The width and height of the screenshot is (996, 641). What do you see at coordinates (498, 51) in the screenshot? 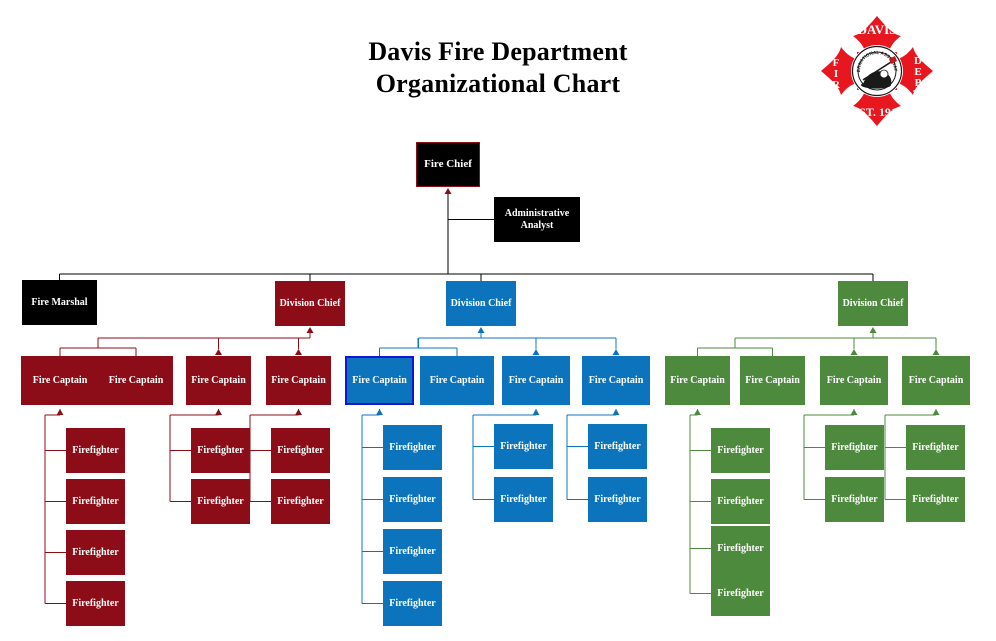
I see `title-line-1: Davis Fire Department` at bounding box center [498, 51].